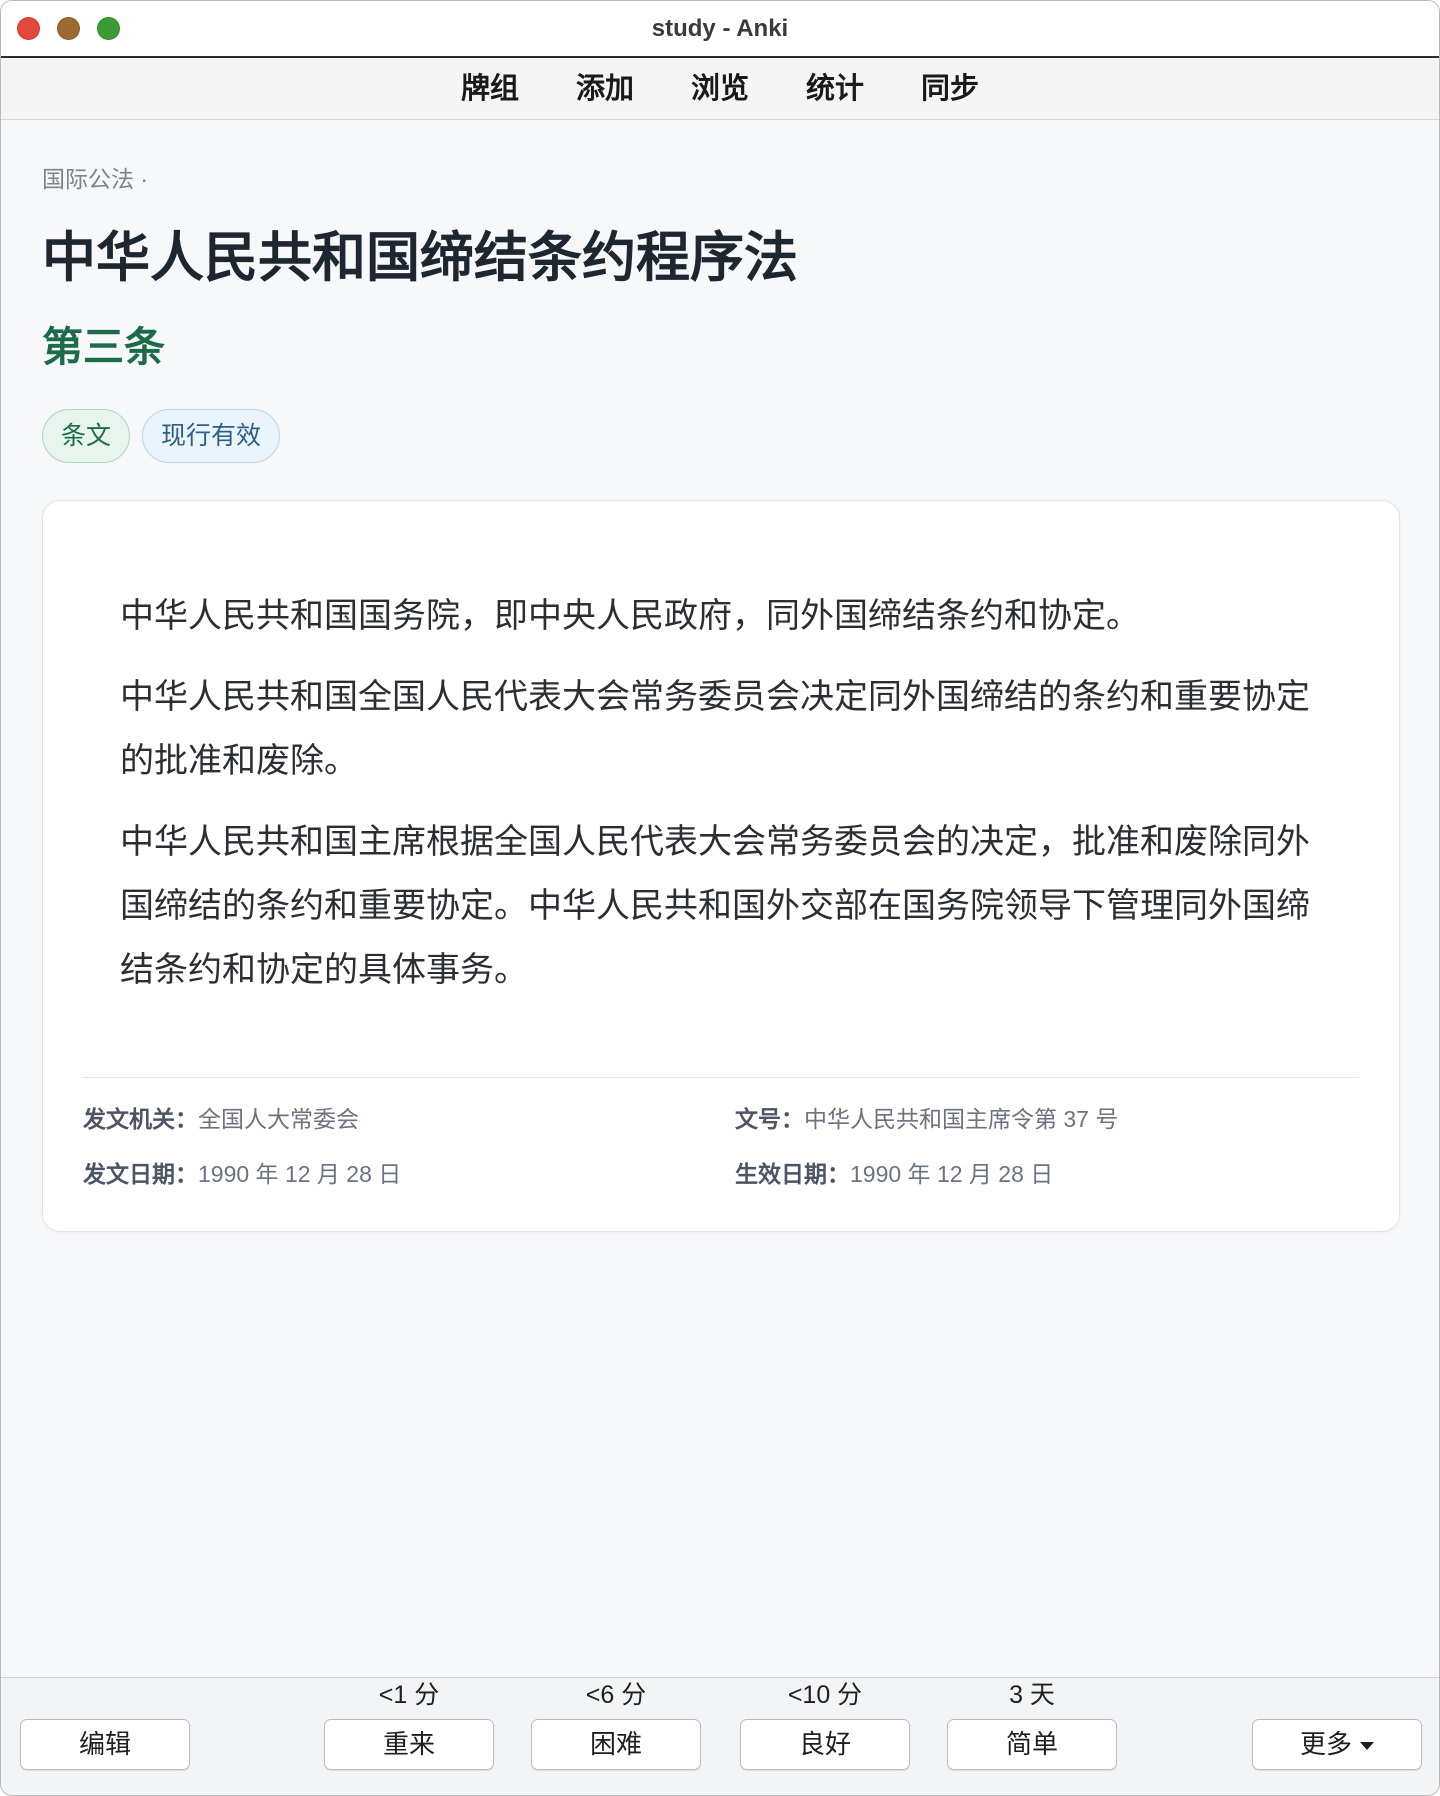  I want to click on meta-label: 发文机关：, so click(140, 1119).